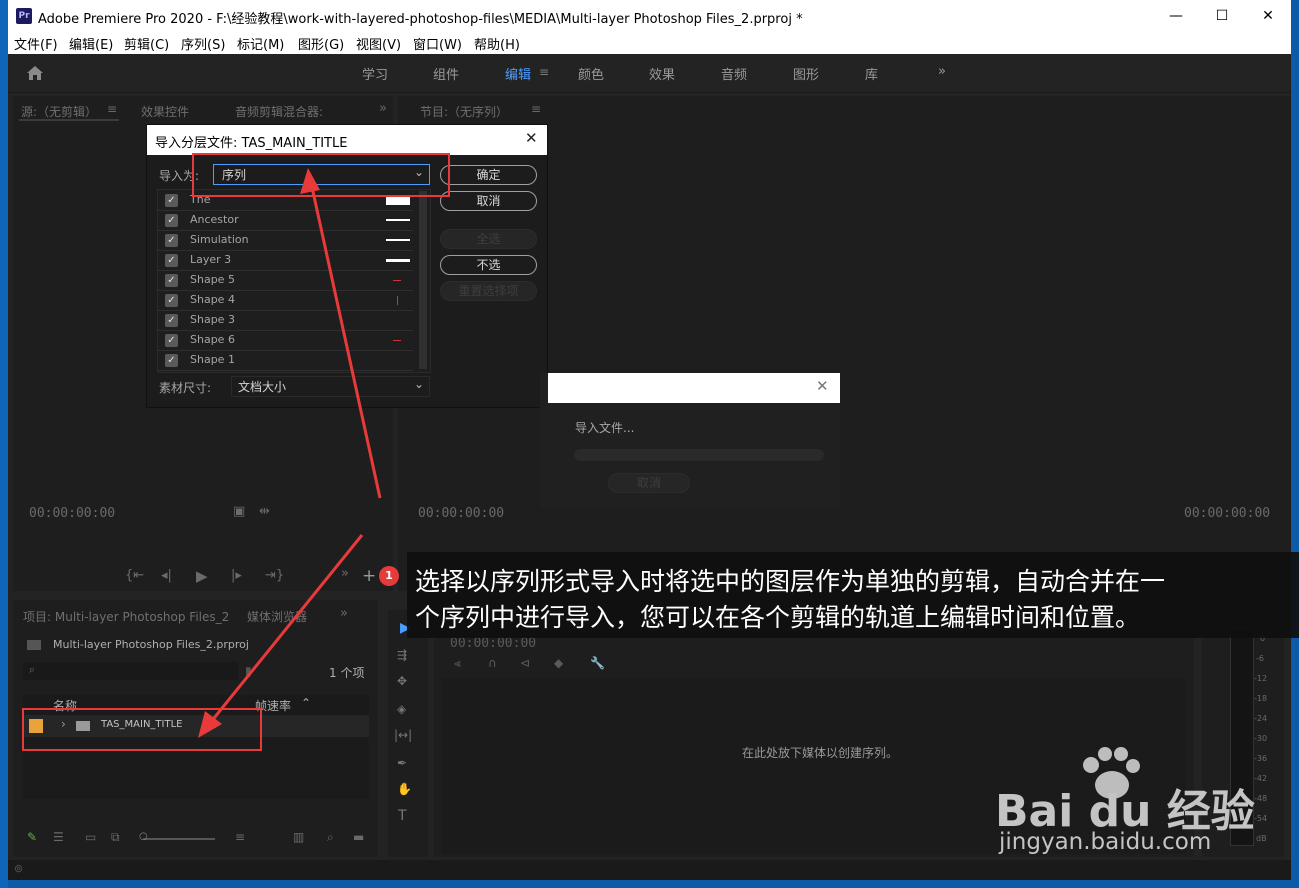 The image size is (1299, 888). I want to click on caption-line-1: 选择以序列形式导入时将选中的图层作为单独的剪辑，自动合并在一, so click(790, 581).